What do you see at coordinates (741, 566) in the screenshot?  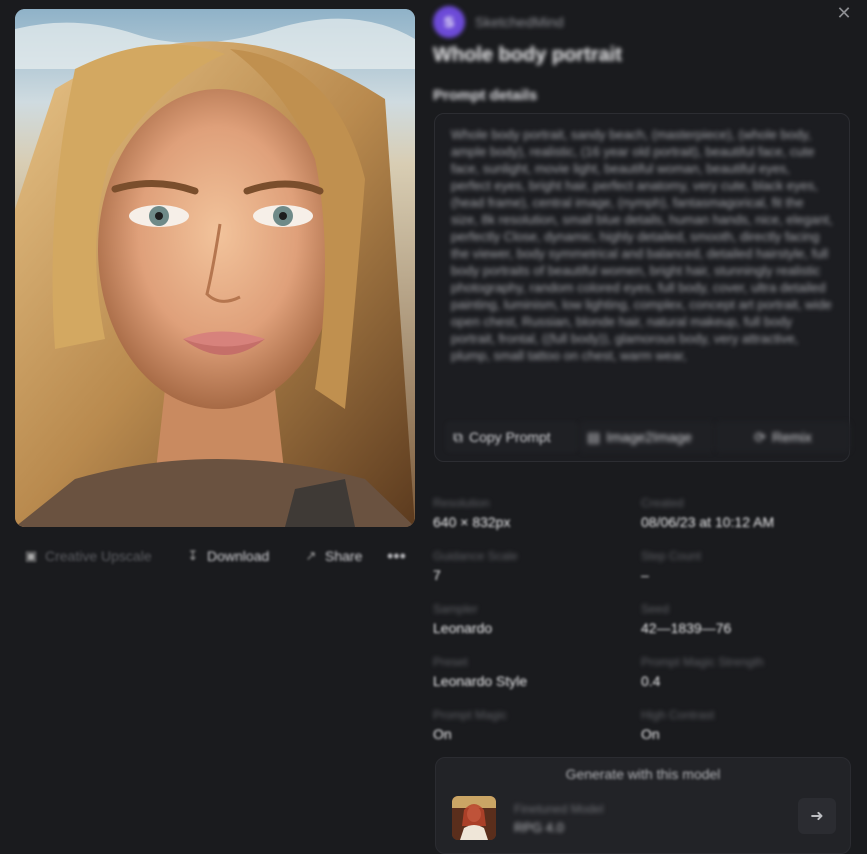 I see `meta-step-count: Step Count –` at bounding box center [741, 566].